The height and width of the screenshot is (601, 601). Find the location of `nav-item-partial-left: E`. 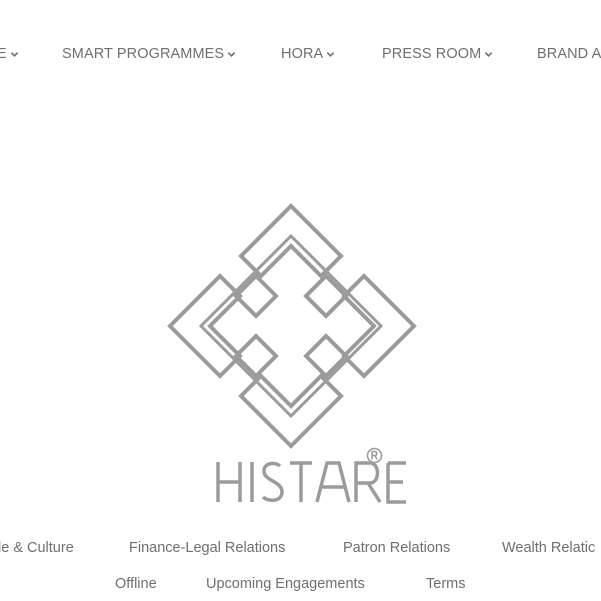

nav-item-partial-left: E is located at coordinates (9, 54).